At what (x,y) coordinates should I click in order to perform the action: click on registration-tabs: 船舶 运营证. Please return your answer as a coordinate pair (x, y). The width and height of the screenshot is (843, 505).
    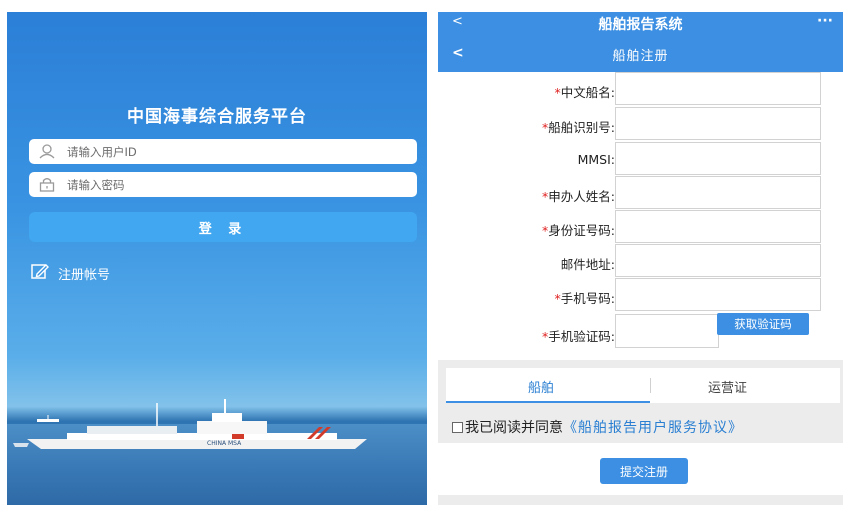
    Looking at the image, I should click on (643, 385).